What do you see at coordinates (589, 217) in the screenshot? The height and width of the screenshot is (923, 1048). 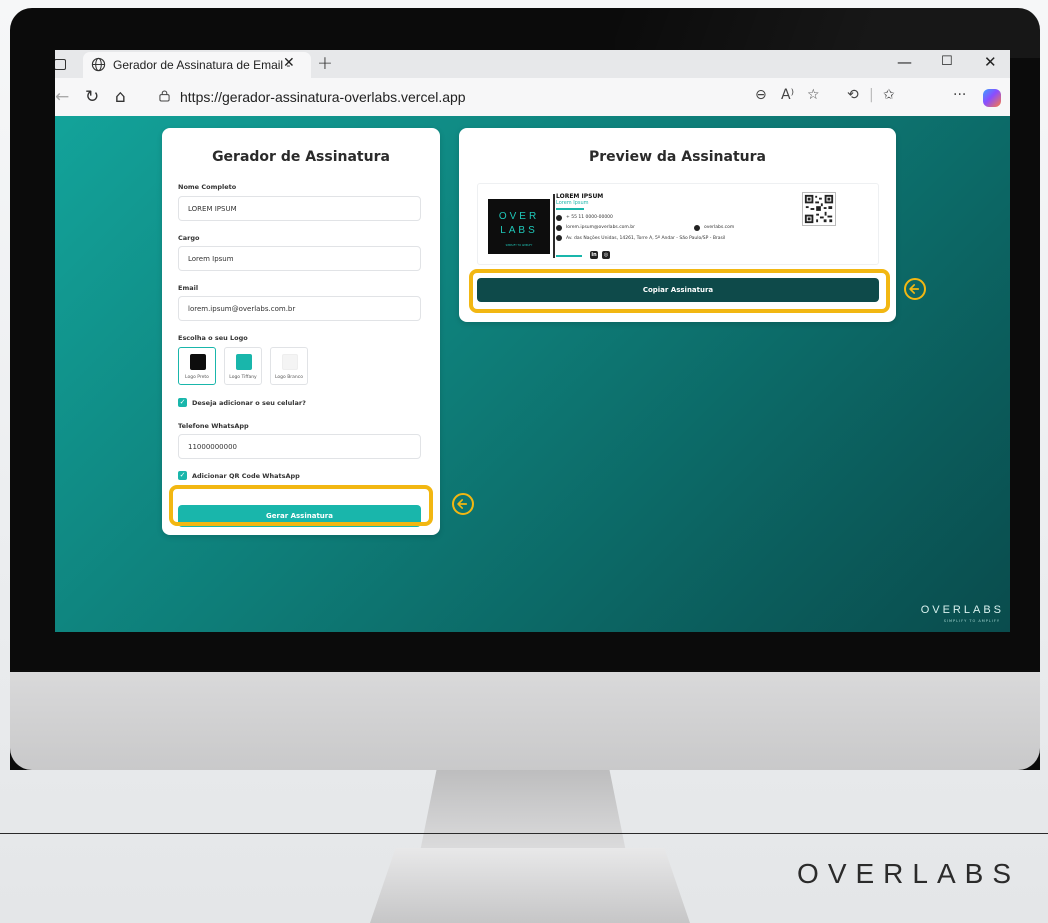 I see `signature-phone: + 55 11 0000-00000` at bounding box center [589, 217].